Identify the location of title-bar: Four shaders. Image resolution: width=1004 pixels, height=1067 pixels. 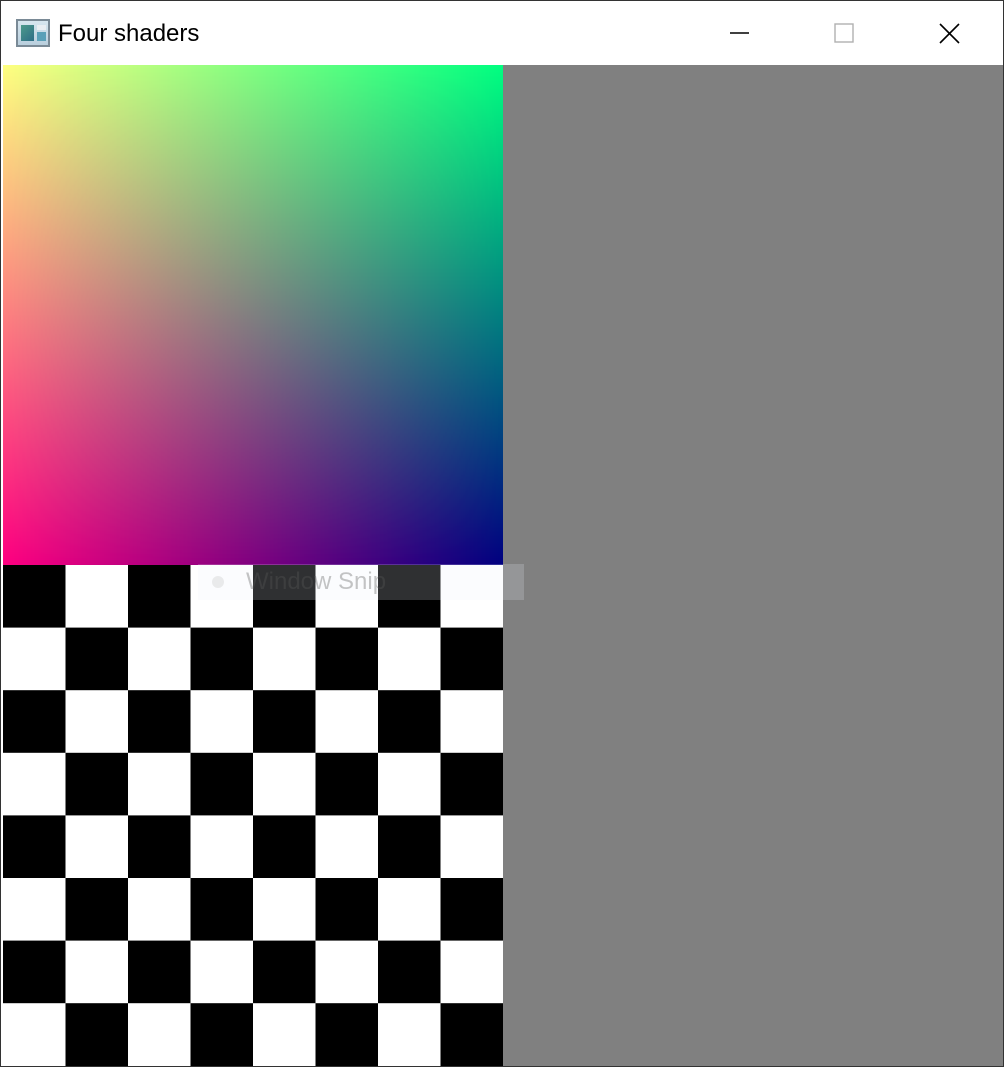
(502, 33).